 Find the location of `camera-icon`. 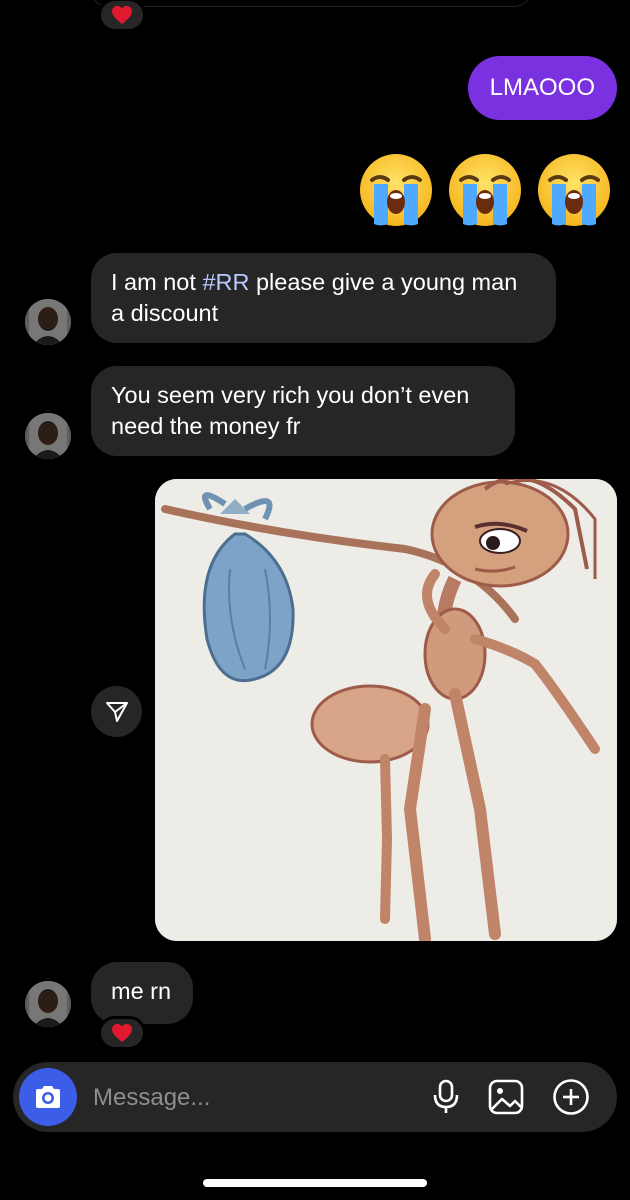

camera-icon is located at coordinates (48, 1097).